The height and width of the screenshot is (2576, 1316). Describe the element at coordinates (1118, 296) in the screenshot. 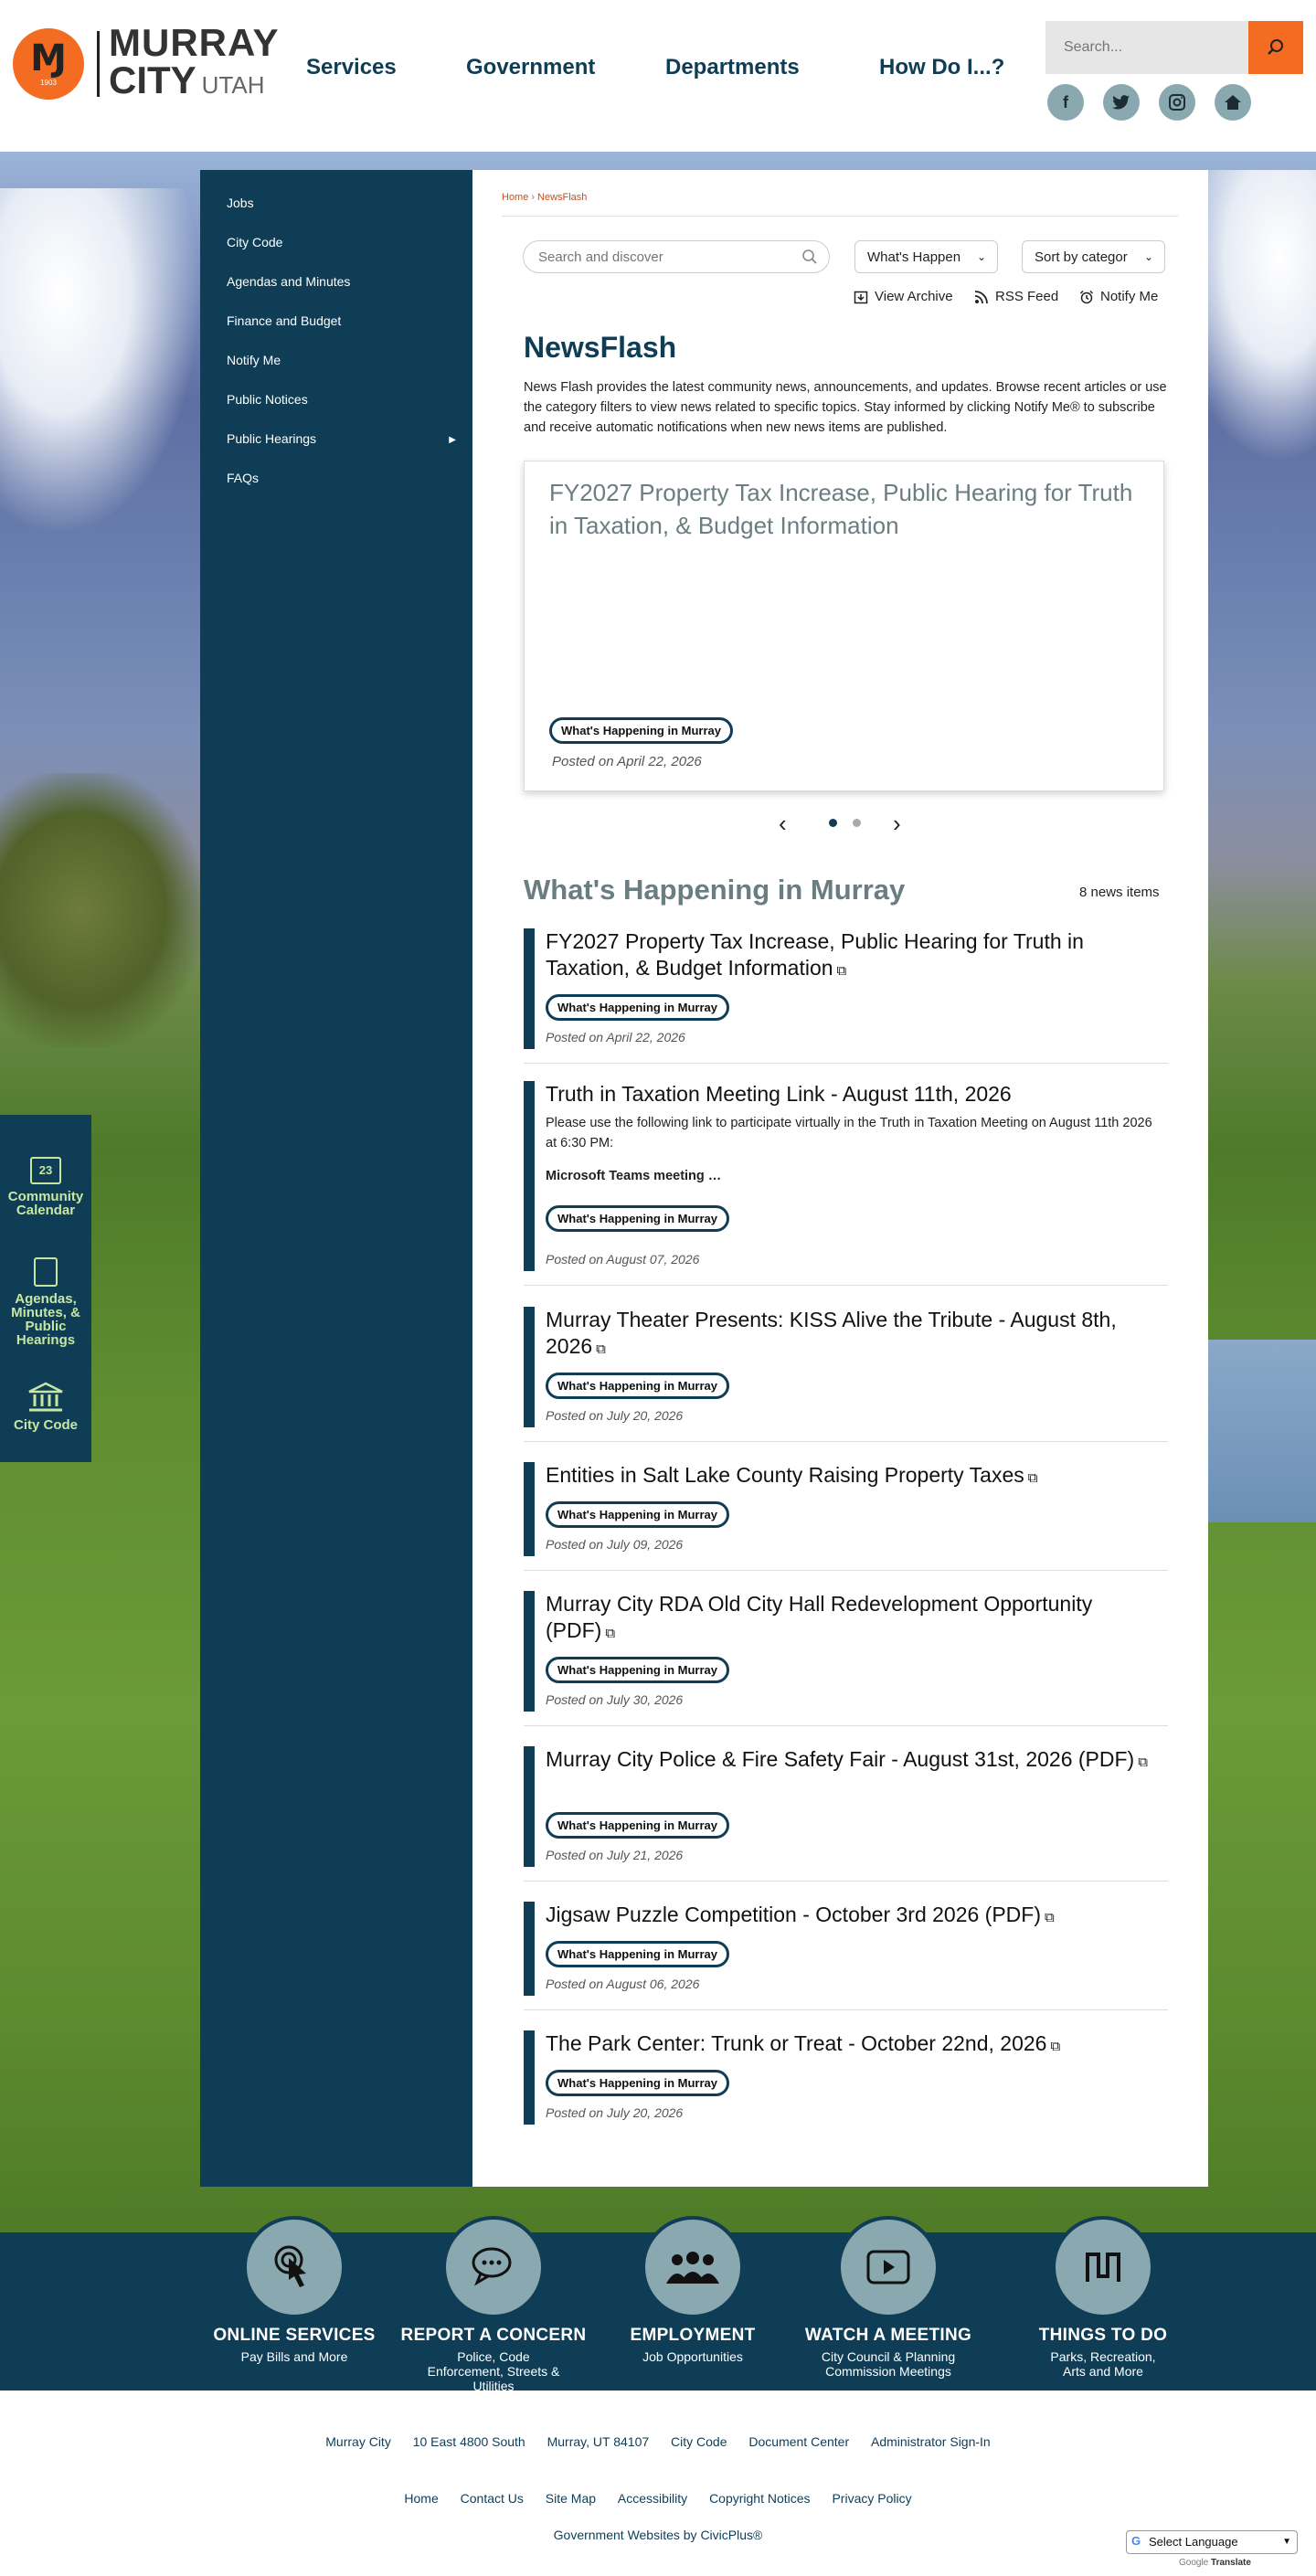

I see `notify-me-link: Notify Me` at that location.